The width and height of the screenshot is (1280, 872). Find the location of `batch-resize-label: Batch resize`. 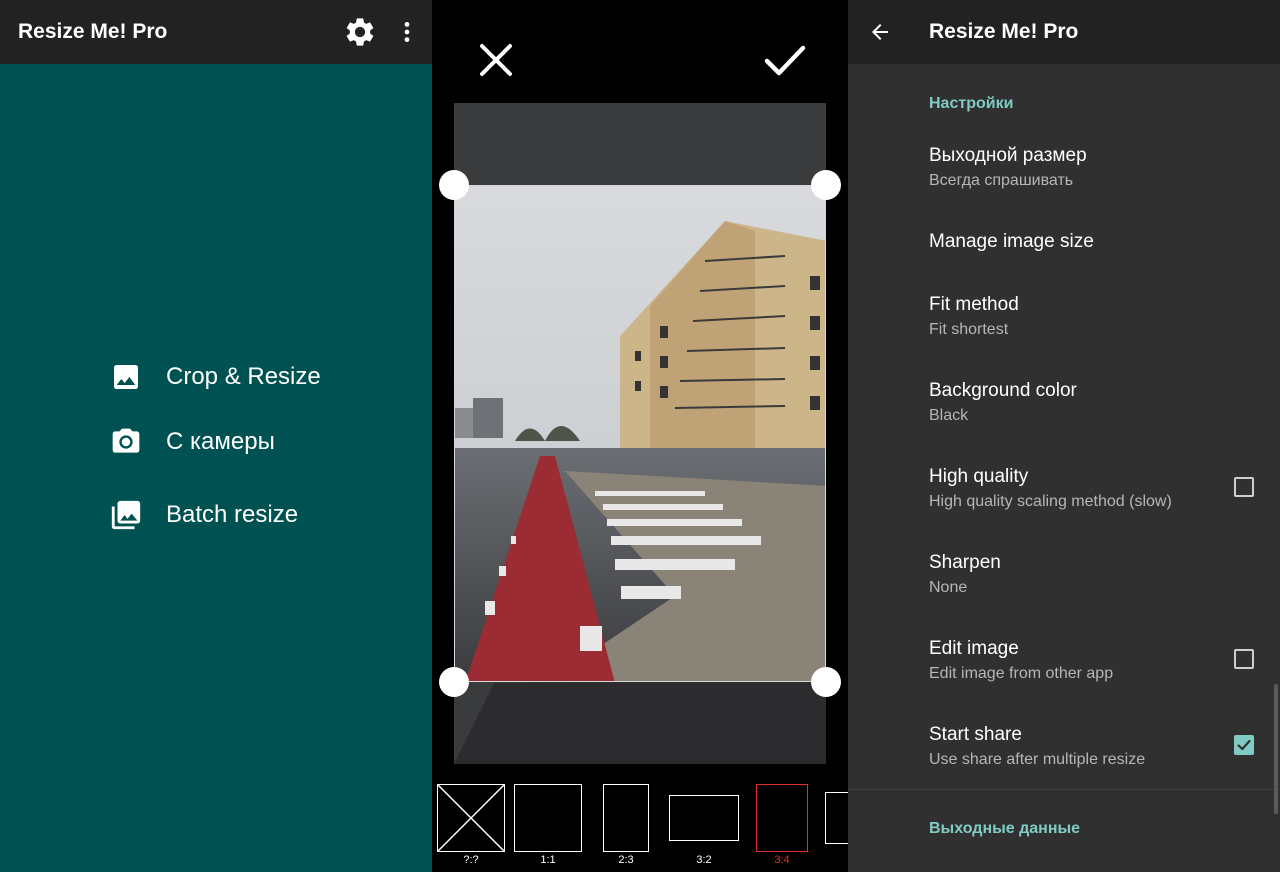

batch-resize-label: Batch resize is located at coordinates (232, 514).